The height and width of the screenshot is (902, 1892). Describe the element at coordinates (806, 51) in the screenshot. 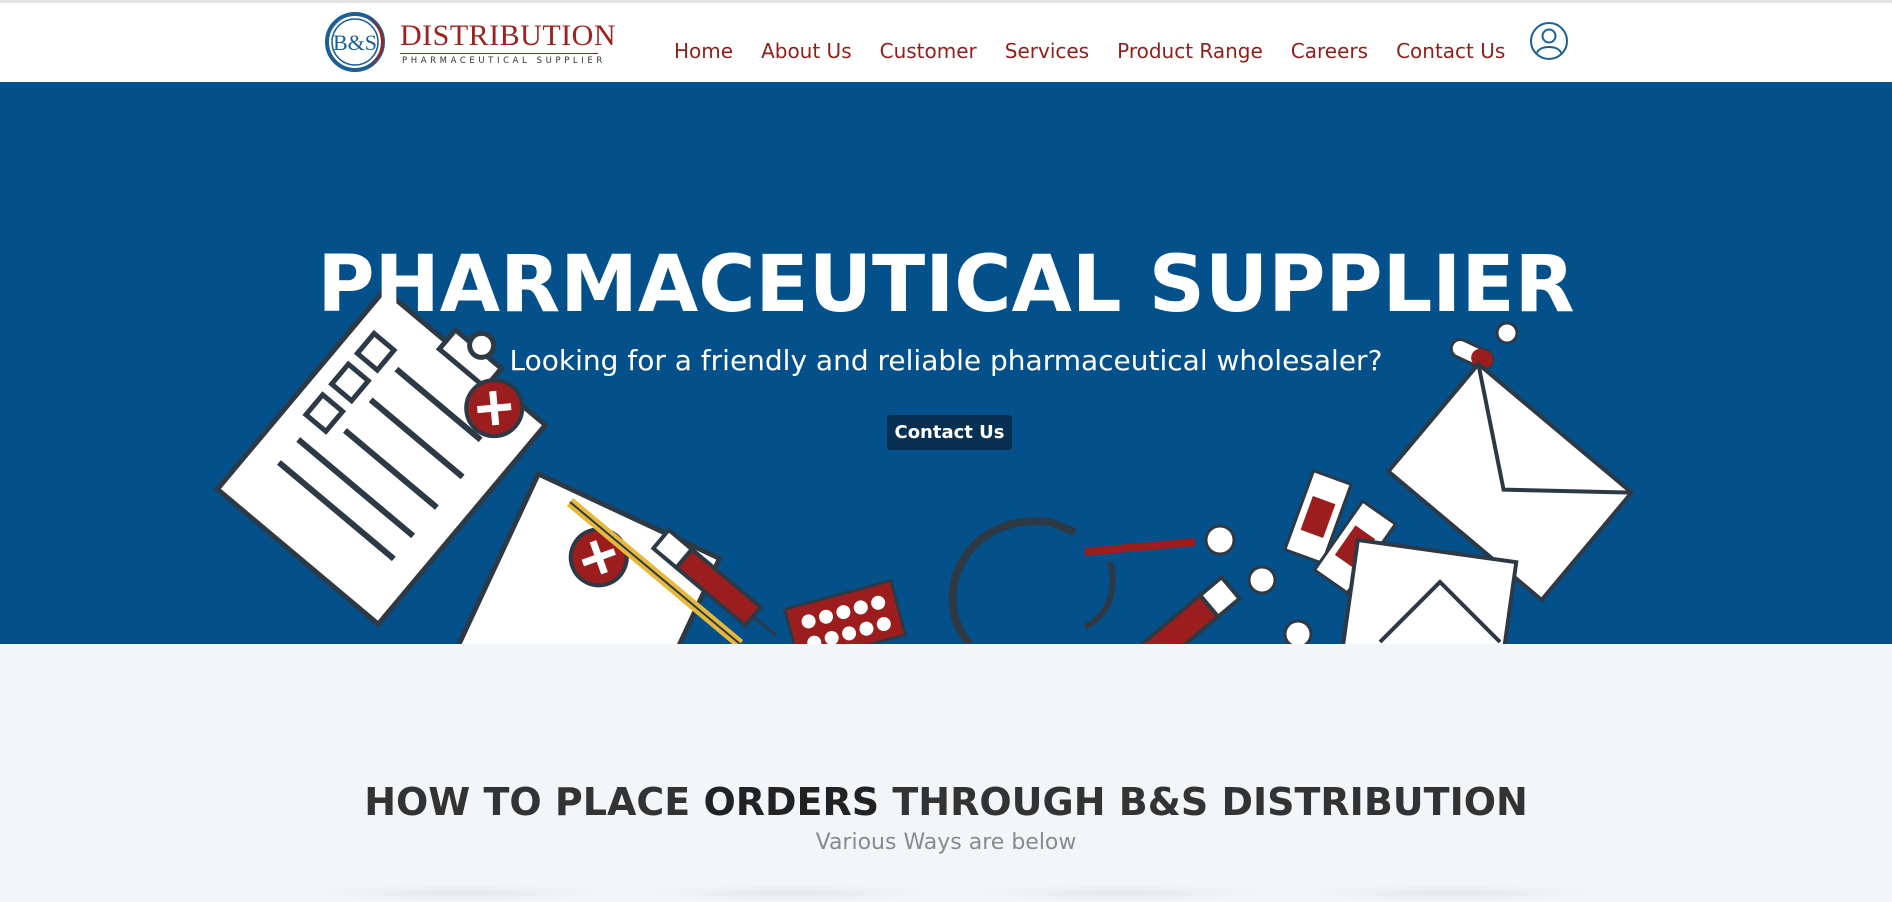

I see `nav-about-us: About Us` at that location.